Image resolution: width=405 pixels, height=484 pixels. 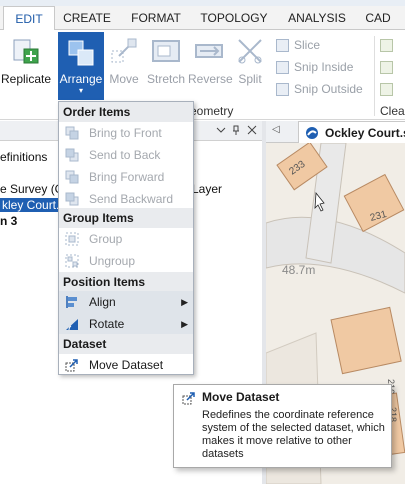 What do you see at coordinates (386, 45) in the screenshot?
I see `clear-icon` at bounding box center [386, 45].